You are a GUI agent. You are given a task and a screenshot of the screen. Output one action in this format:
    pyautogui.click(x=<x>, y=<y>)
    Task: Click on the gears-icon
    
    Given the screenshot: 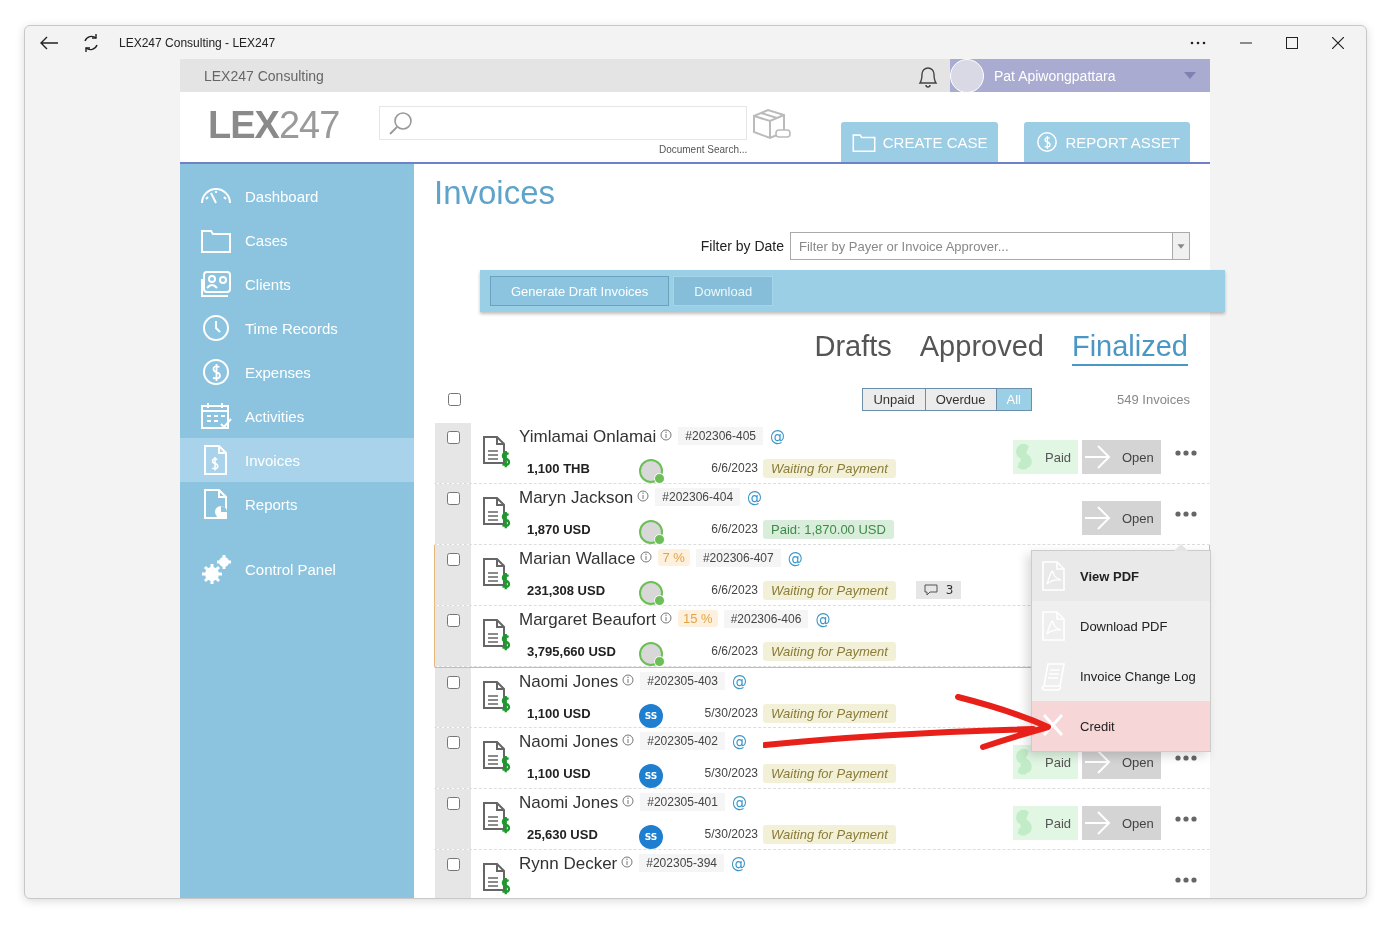 What is the action you would take?
    pyautogui.click(x=216, y=569)
    